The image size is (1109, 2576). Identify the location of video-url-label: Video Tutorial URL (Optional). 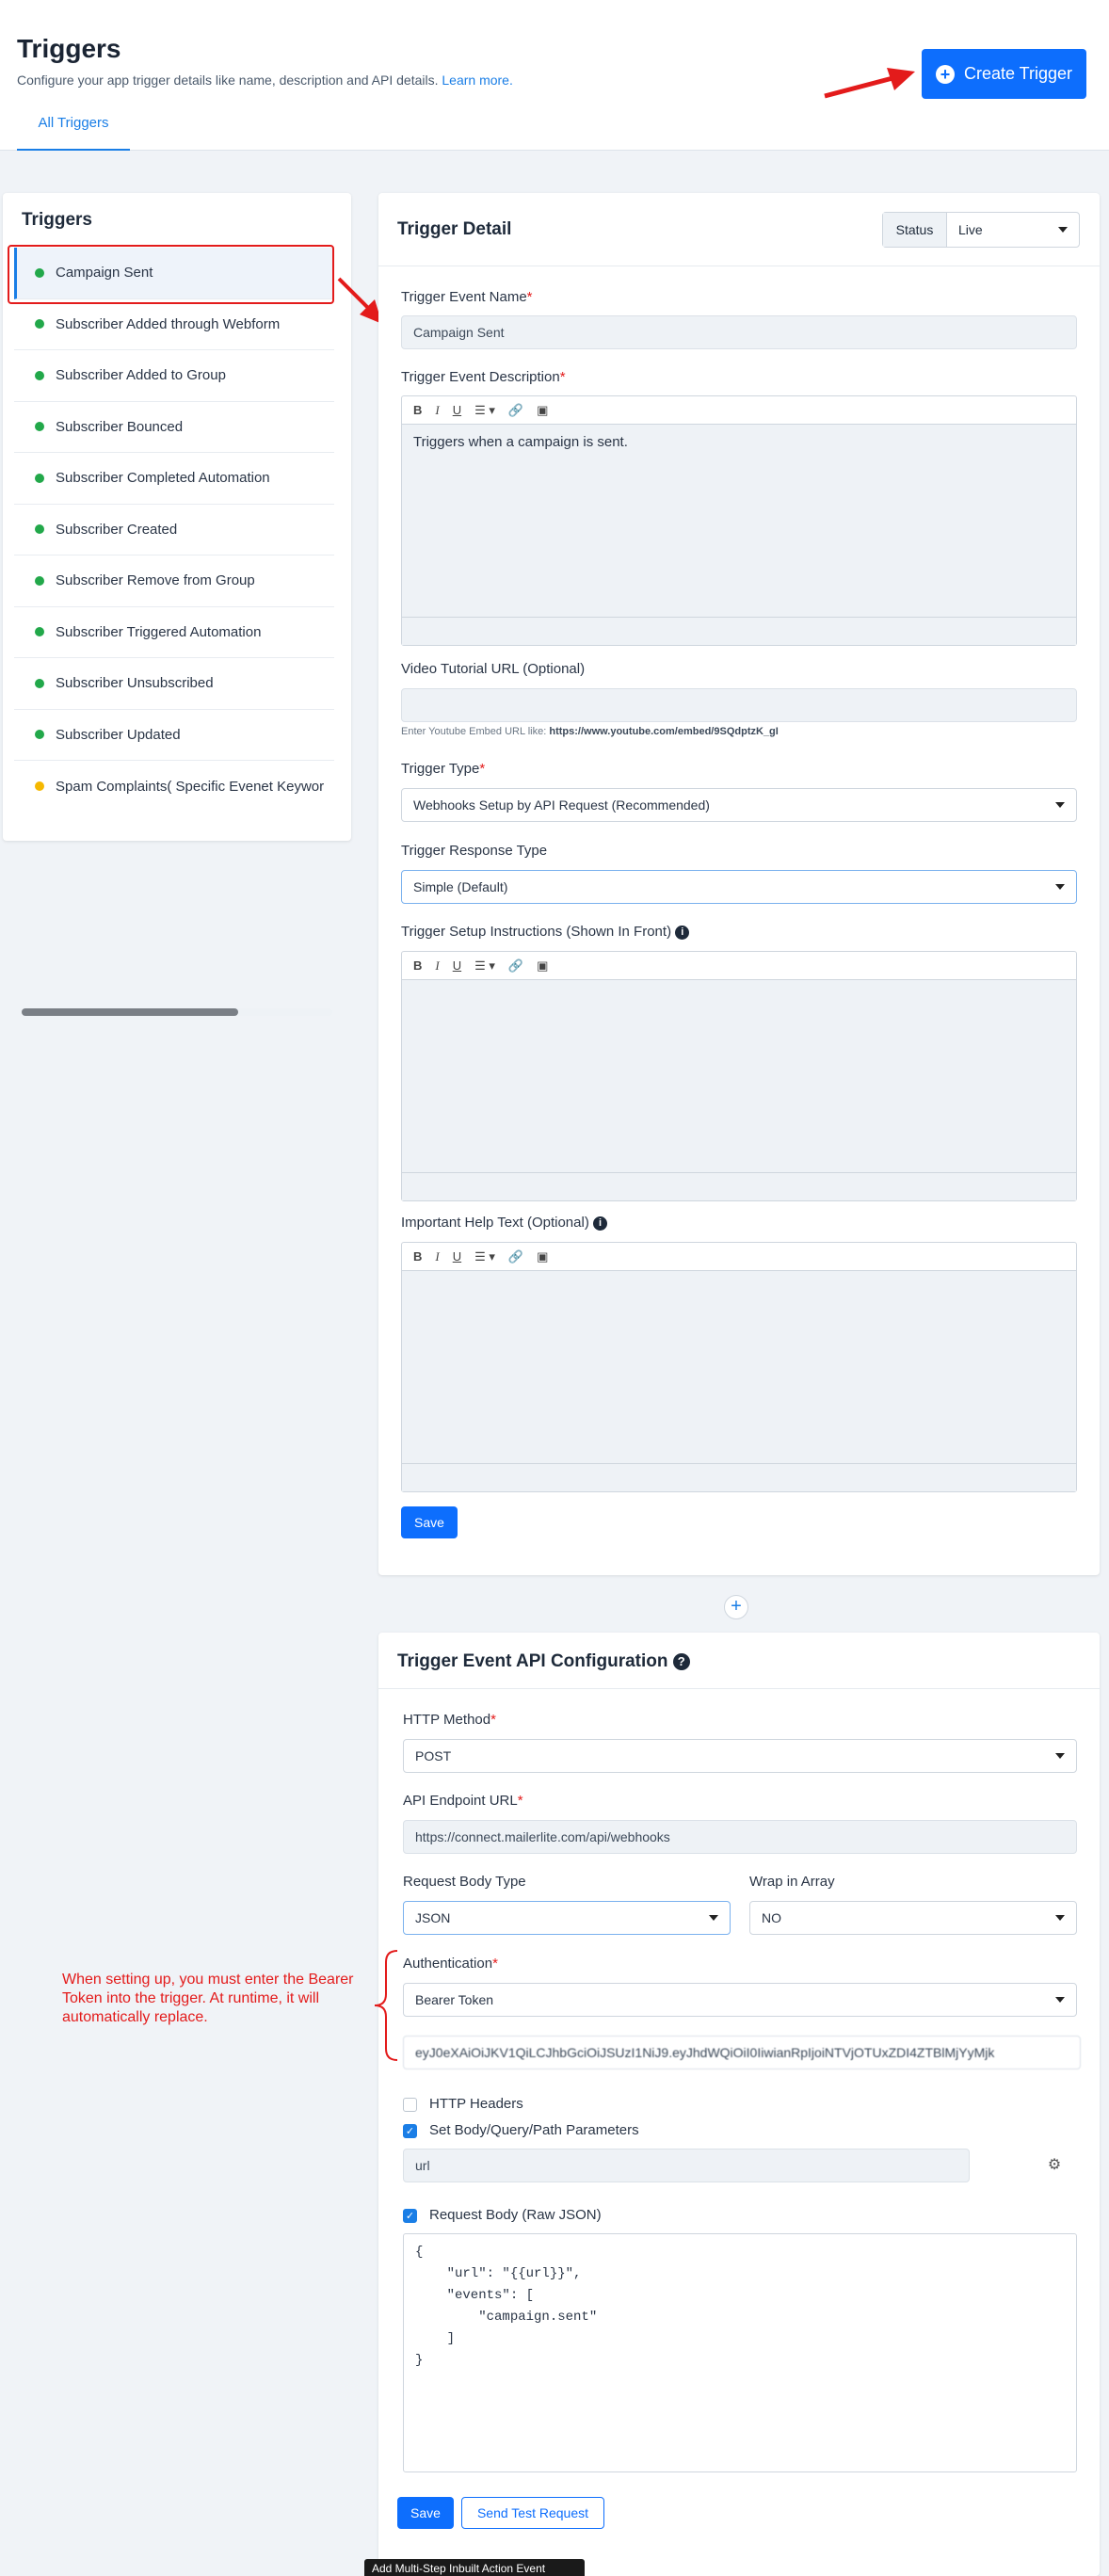
(493, 669).